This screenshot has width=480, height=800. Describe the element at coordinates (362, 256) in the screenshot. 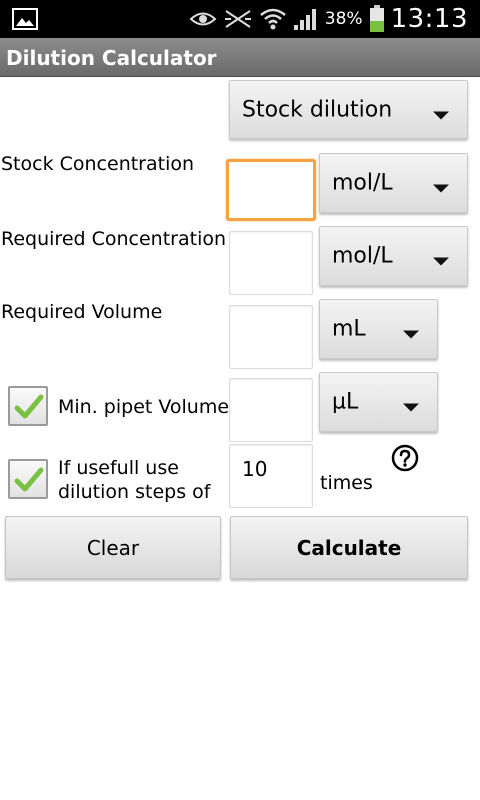

I see `required-conc-unit-label: mol/L` at that location.